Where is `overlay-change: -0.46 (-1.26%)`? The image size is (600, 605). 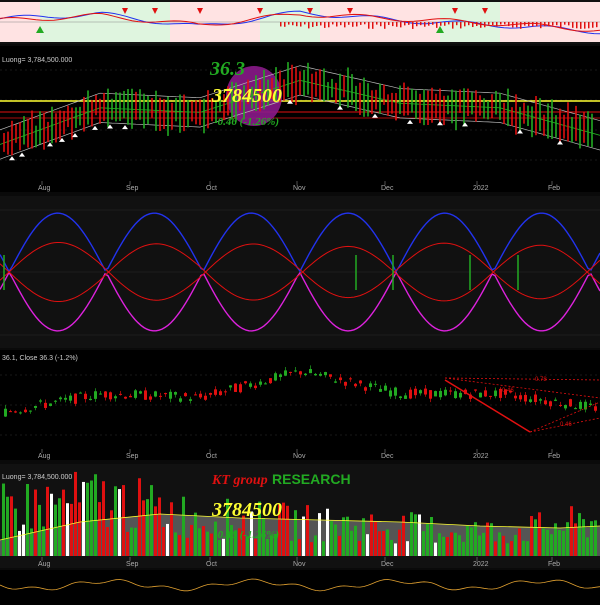
overlay-change: -0.46 (-1.26%) is located at coordinates (246, 122).